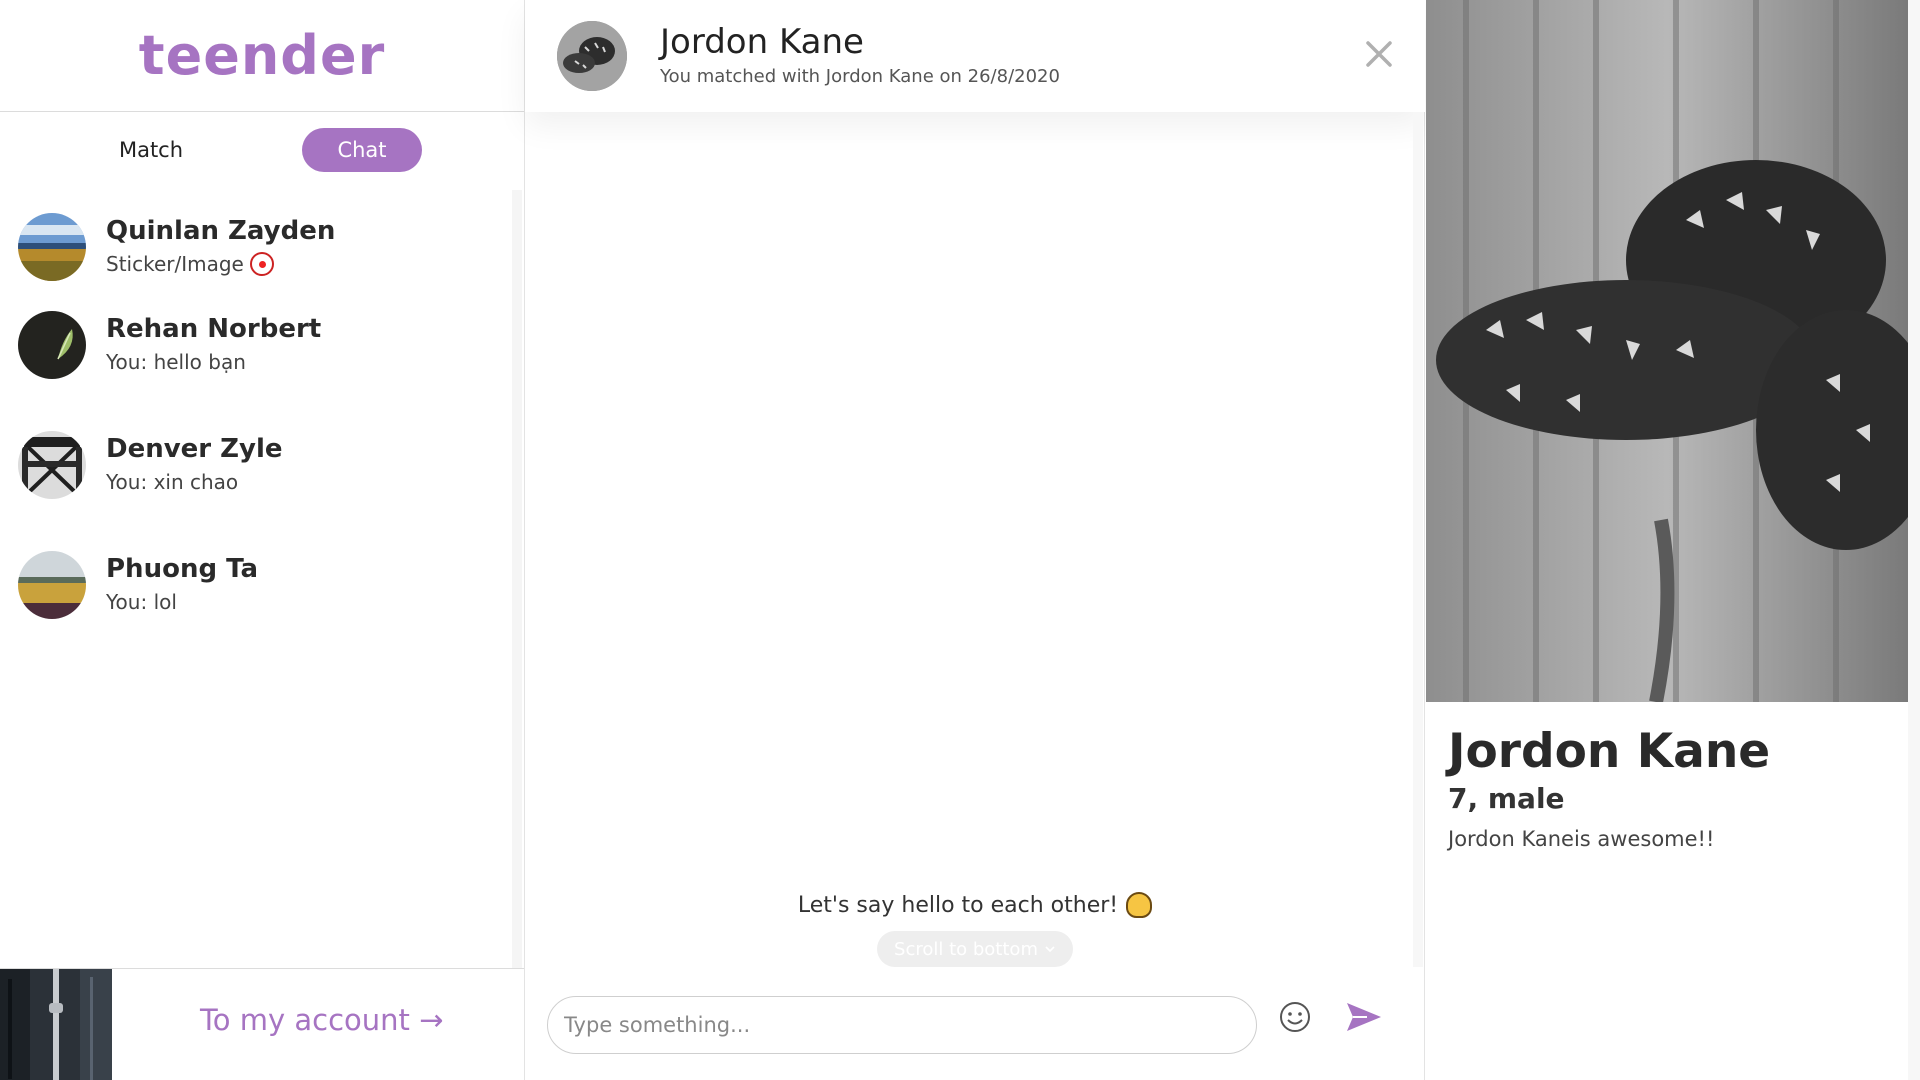  I want to click on conversation-preview: Sticker/Image, so click(190, 264).